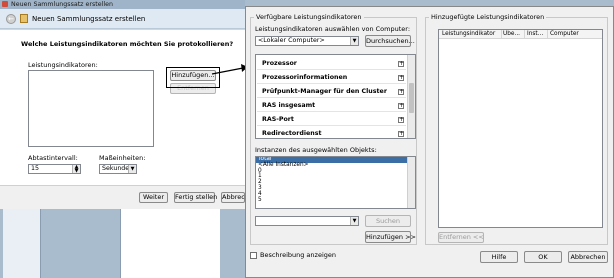  Describe the element at coordinates (588, 257) in the screenshot. I see `cancel-button: Abbrechen` at that location.